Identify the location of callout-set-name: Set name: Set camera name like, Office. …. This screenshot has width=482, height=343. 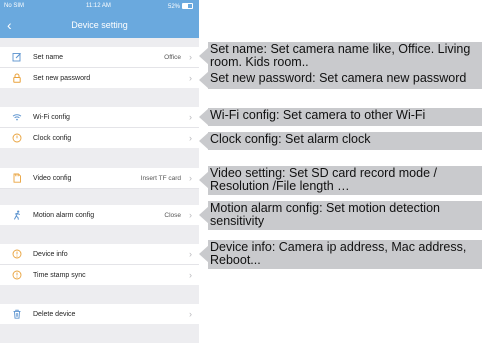
(340, 56).